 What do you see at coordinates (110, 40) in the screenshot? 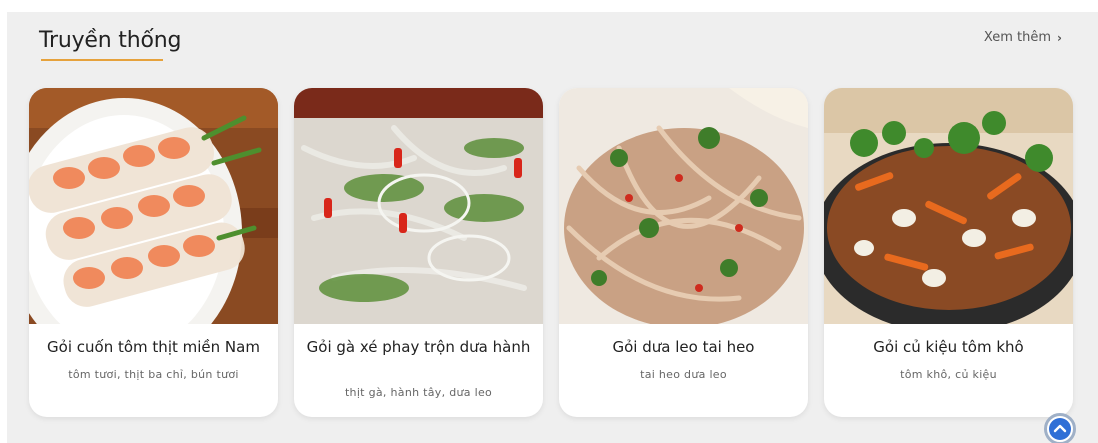
I see `section-title: Truyền thống` at bounding box center [110, 40].